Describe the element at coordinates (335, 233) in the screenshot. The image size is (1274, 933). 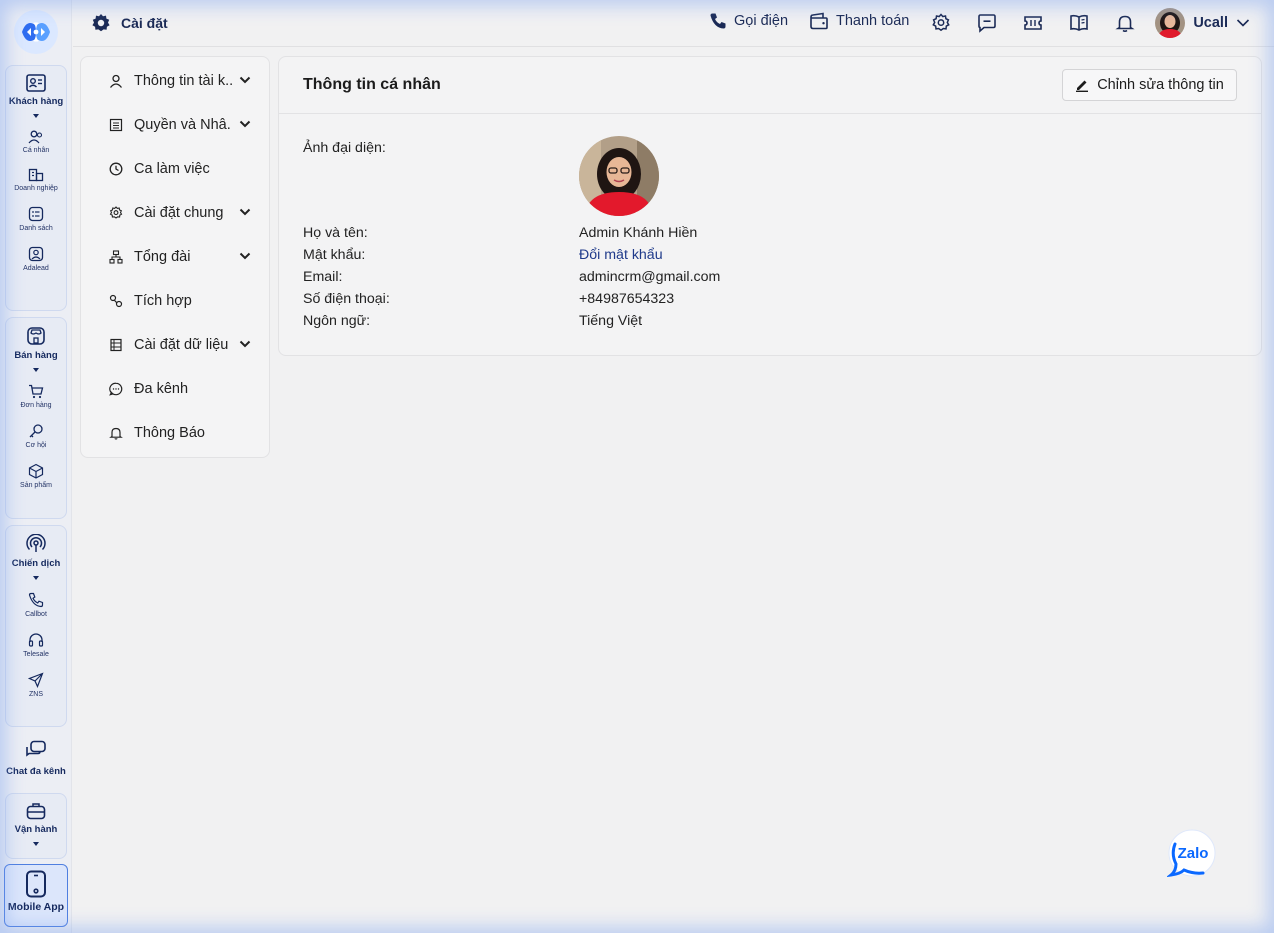
I see `full-name-label: Họ và tên:` at that location.